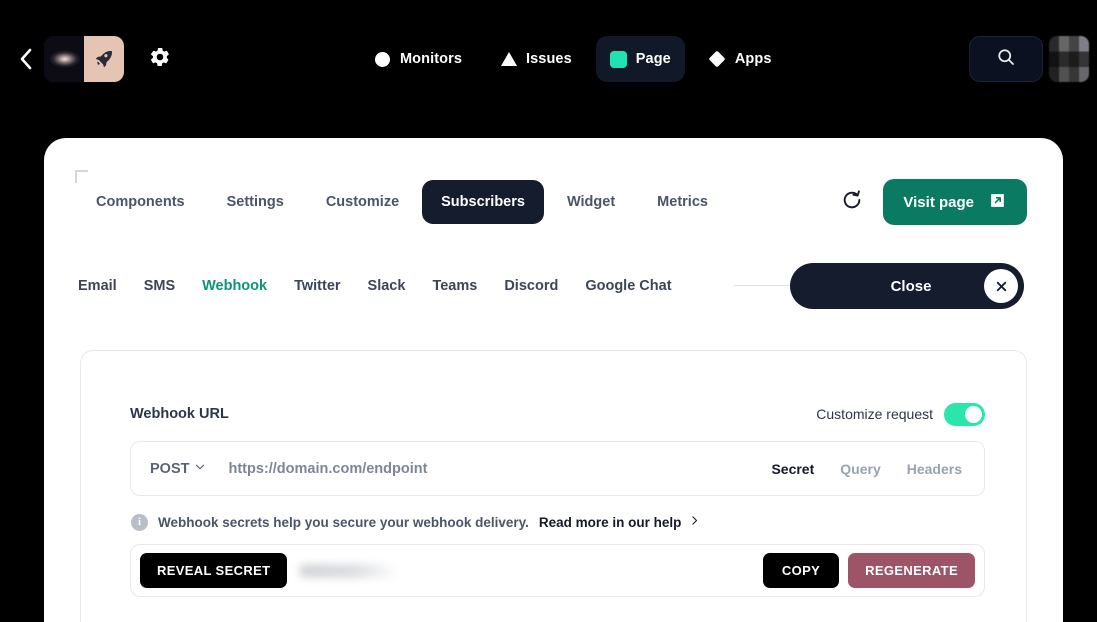  I want to click on gear-icon, so click(160, 59).